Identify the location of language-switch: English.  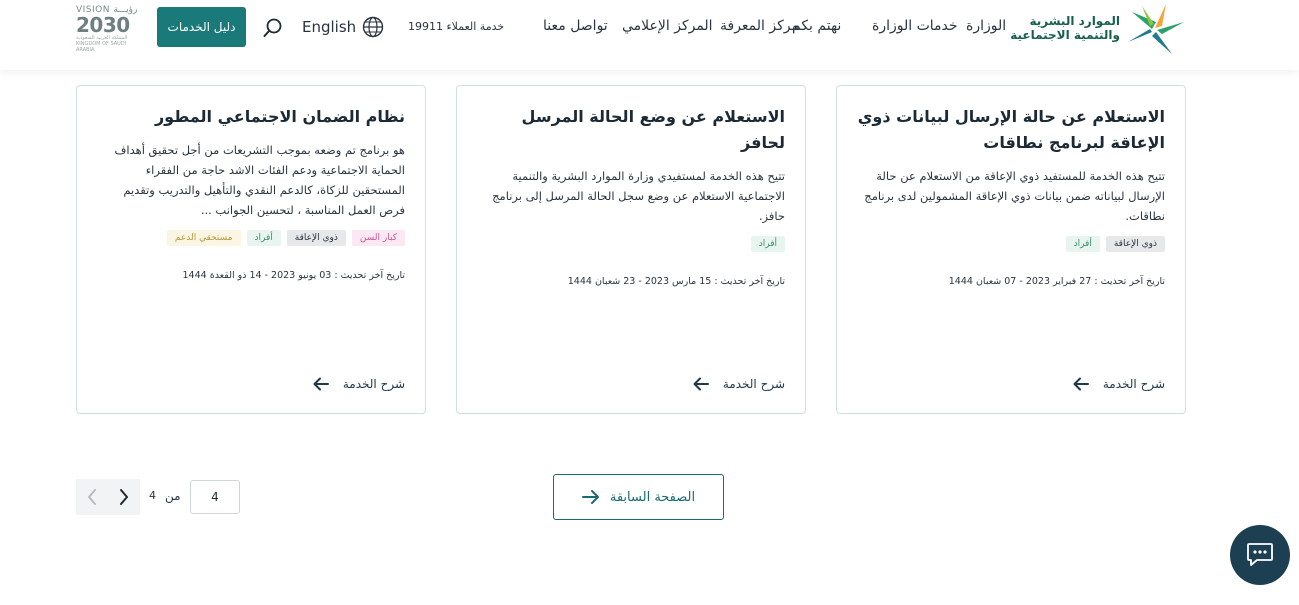
(343, 27).